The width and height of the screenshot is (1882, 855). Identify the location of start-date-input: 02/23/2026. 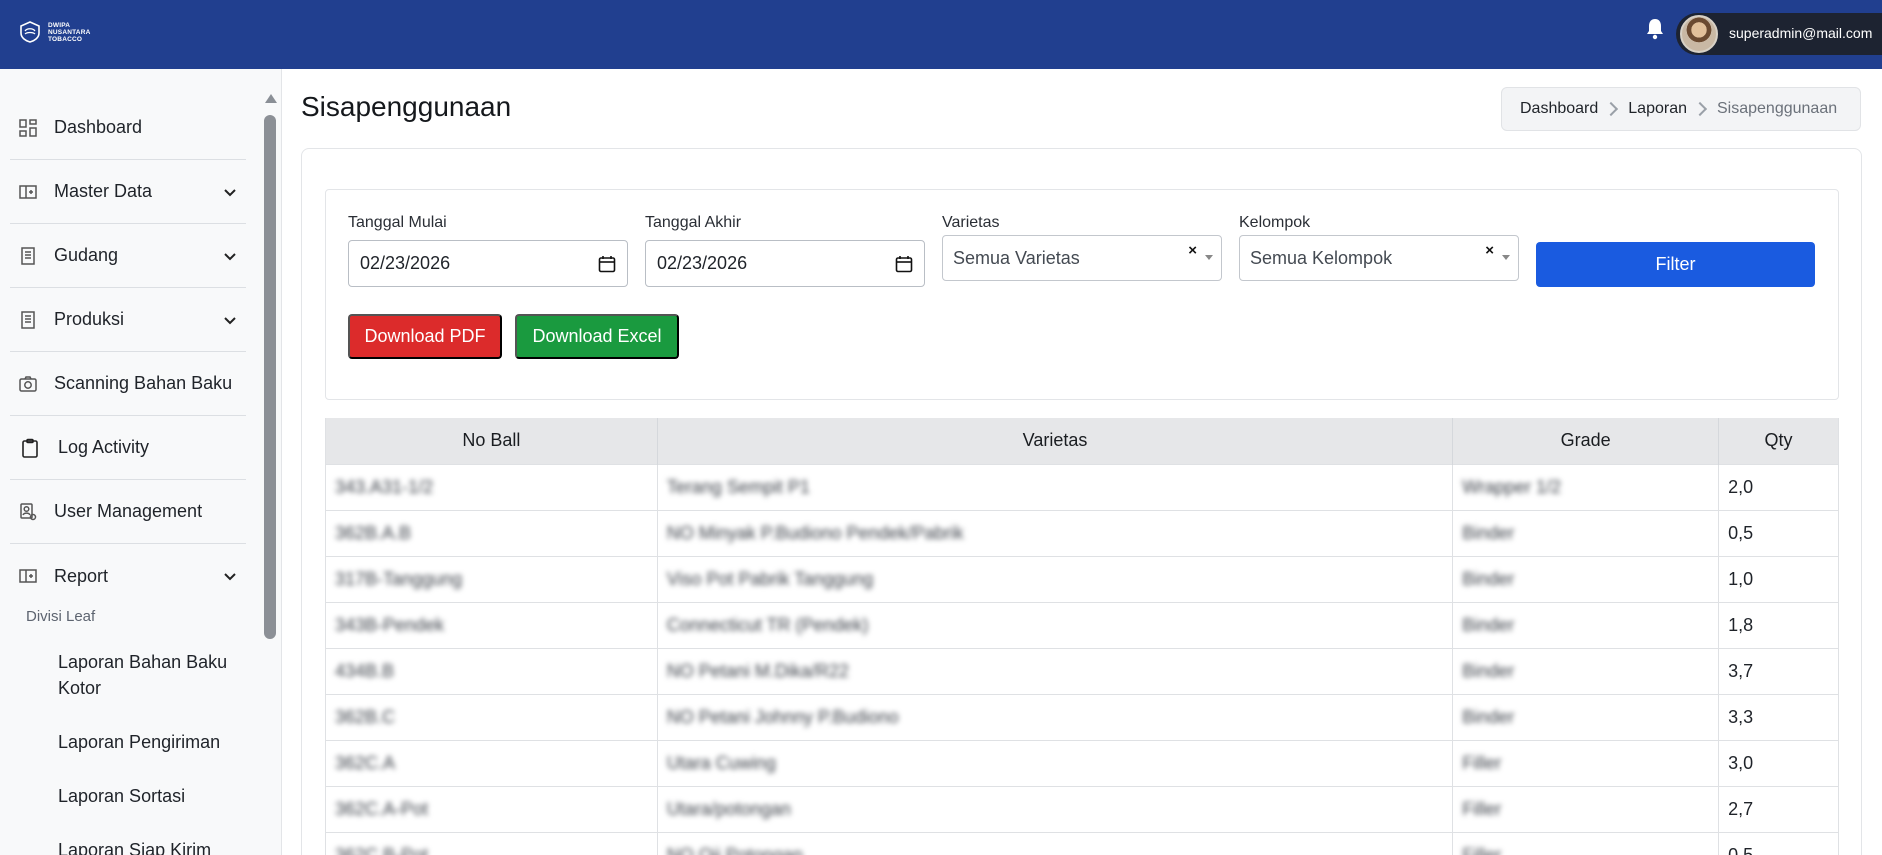
(488, 263).